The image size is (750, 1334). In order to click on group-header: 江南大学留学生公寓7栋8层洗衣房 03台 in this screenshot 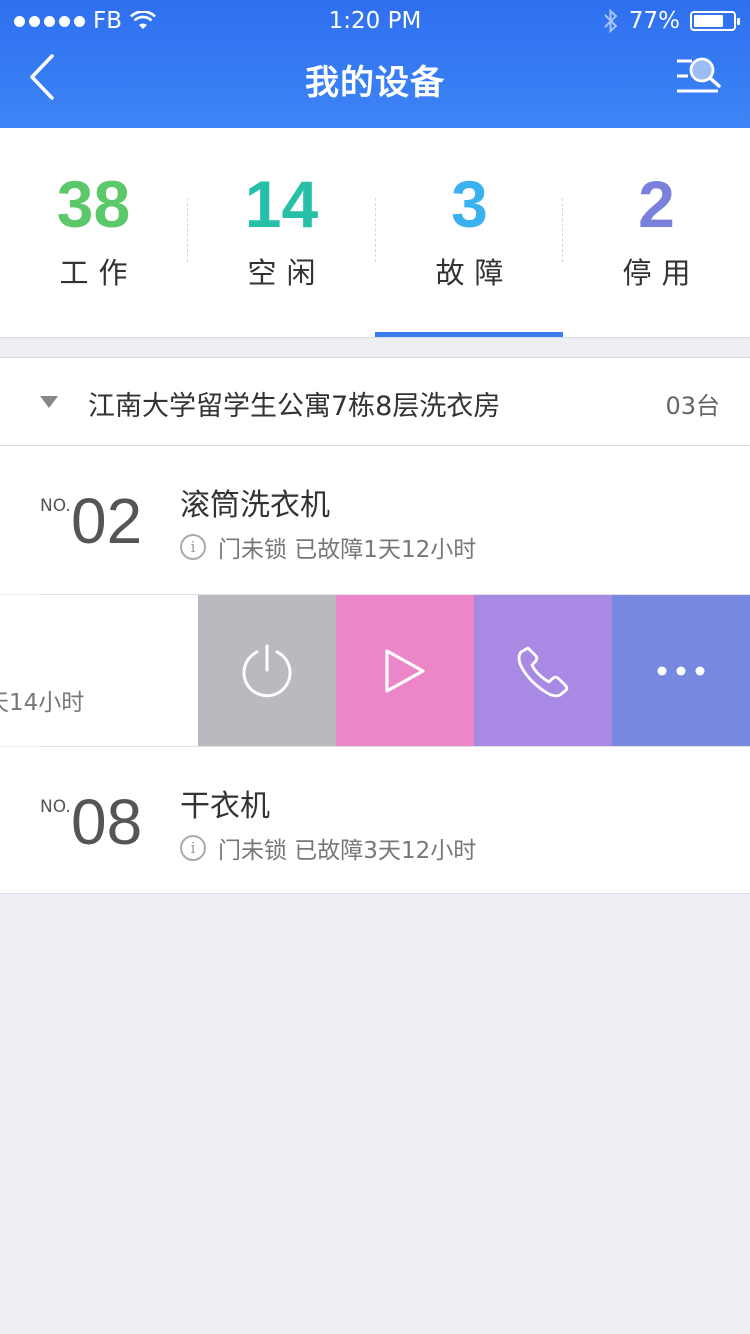, I will do `click(375, 401)`.